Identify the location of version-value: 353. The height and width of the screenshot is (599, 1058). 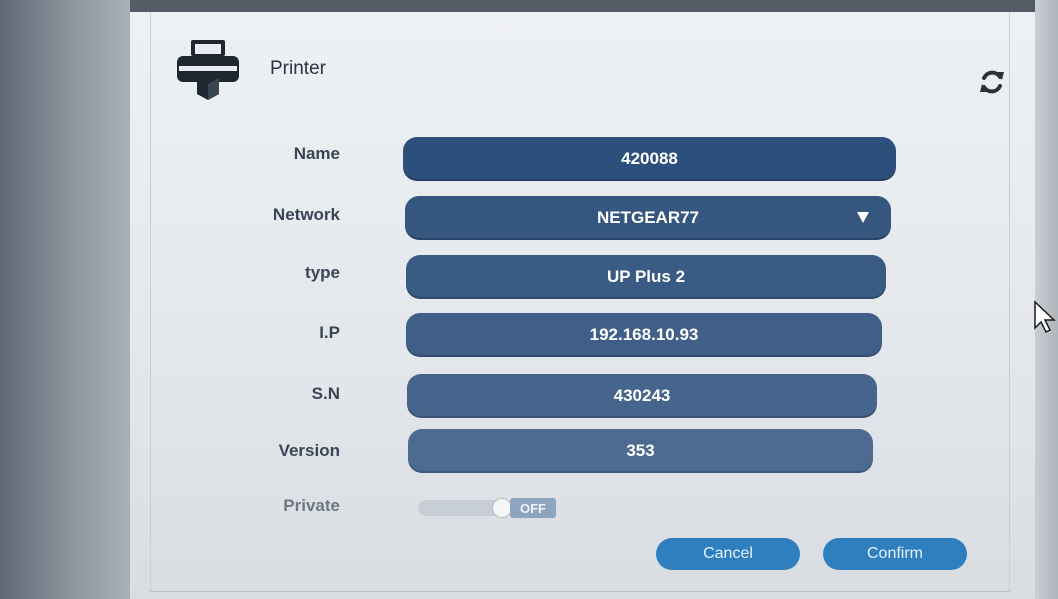
(640, 450).